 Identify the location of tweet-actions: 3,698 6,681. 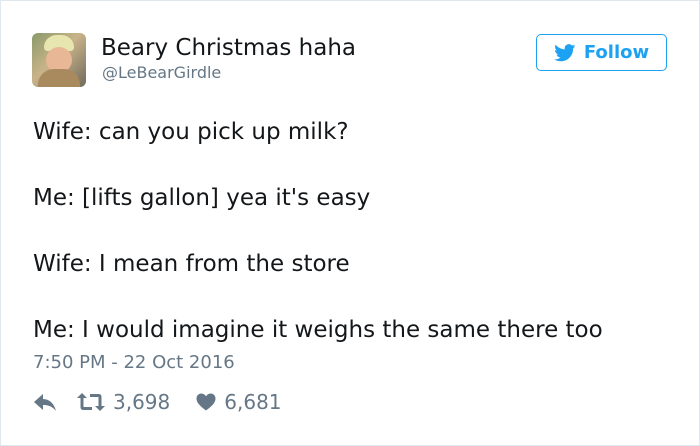
(157, 402).